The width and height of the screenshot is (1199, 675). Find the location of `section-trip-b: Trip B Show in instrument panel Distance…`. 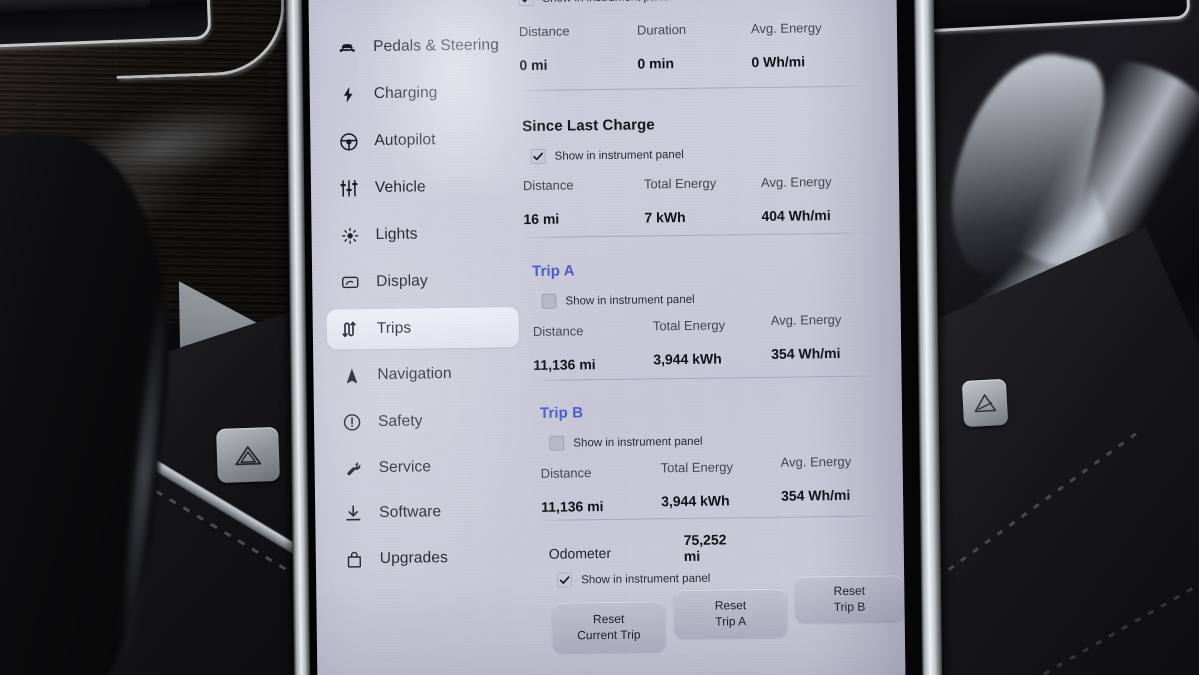

section-trip-b: Trip B Show in instrument panel Distance… is located at coordinates (723, 464).